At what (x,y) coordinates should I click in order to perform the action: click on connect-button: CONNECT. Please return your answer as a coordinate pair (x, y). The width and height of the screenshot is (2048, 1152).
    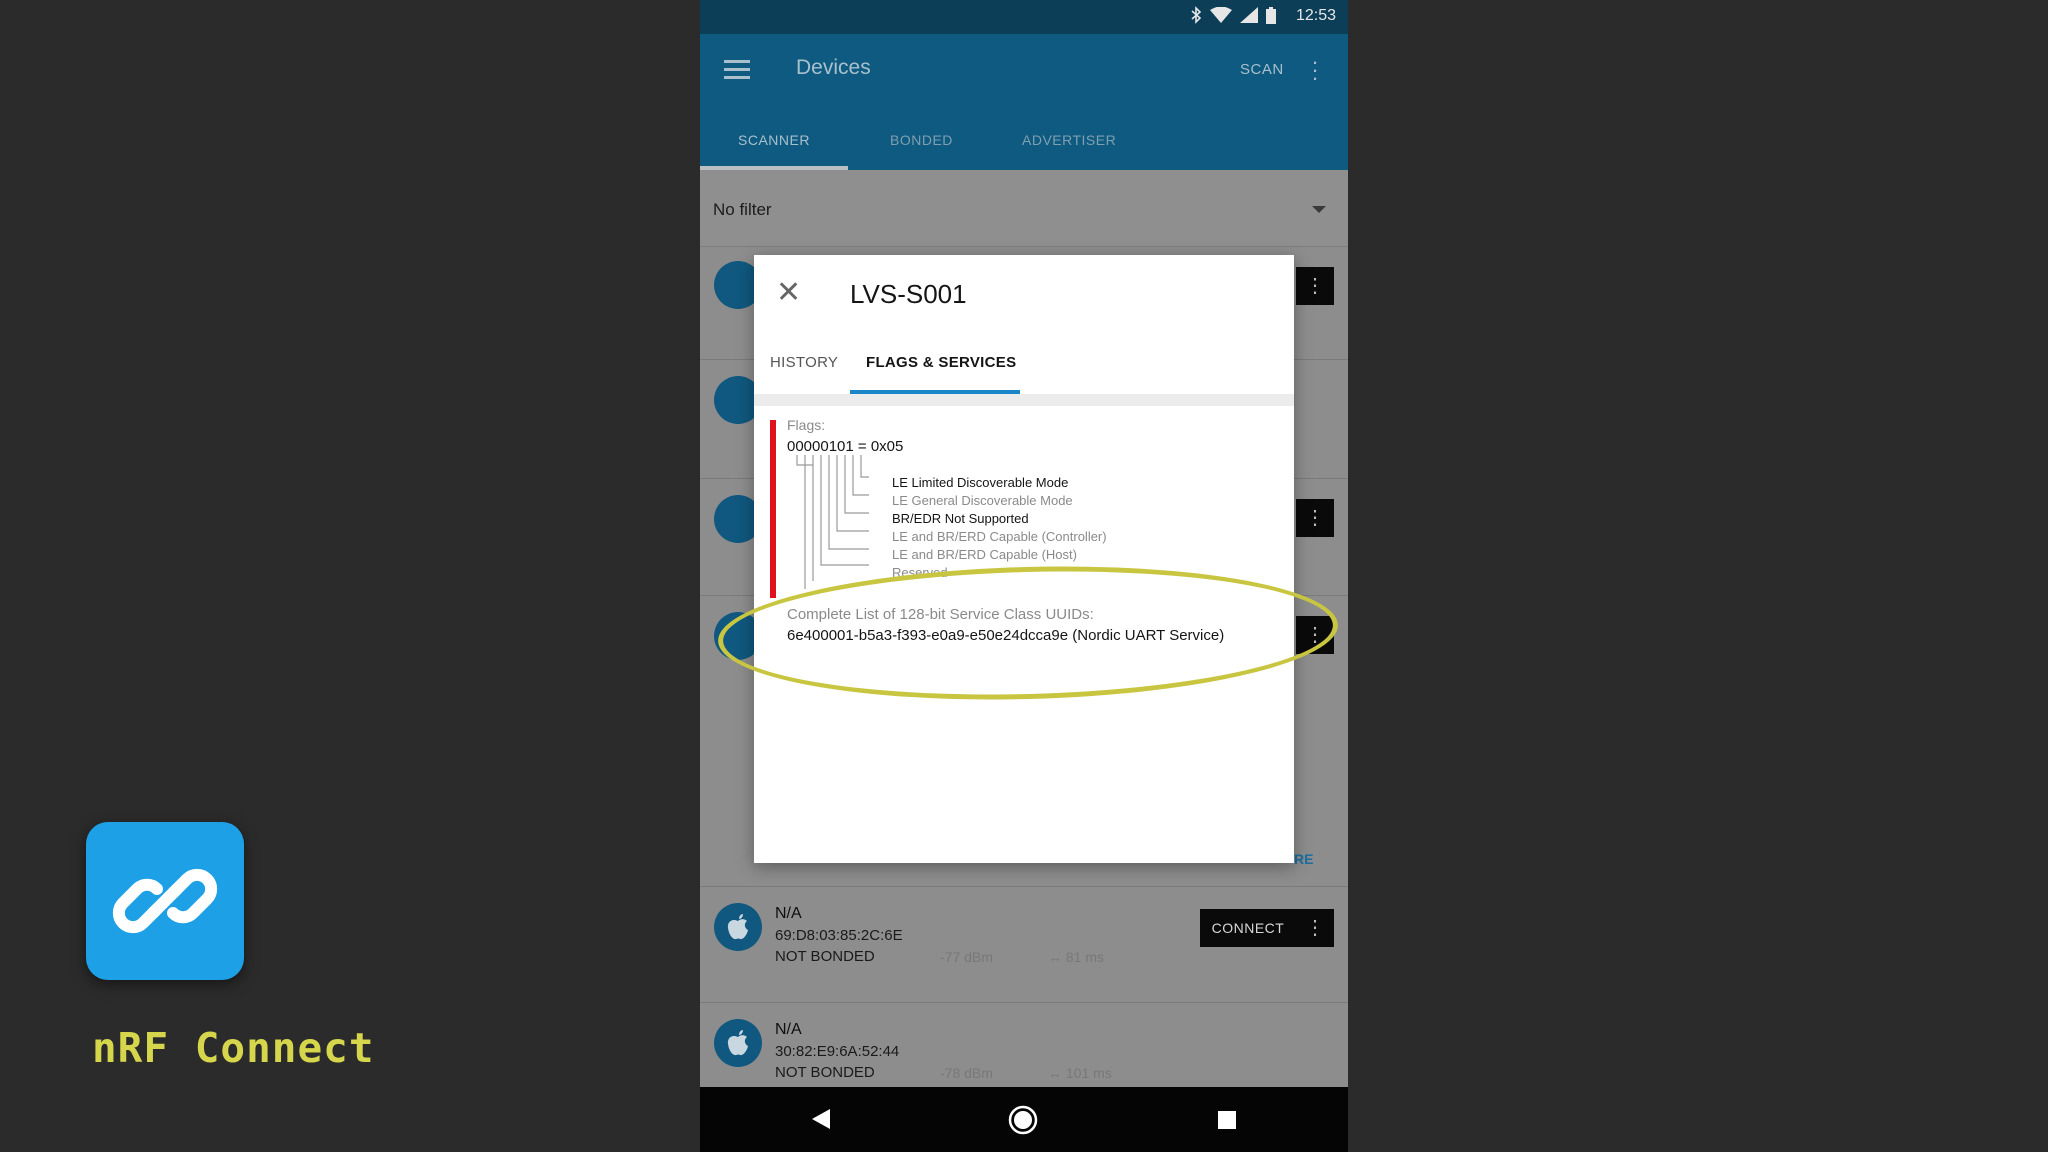
    Looking at the image, I should click on (1248, 928).